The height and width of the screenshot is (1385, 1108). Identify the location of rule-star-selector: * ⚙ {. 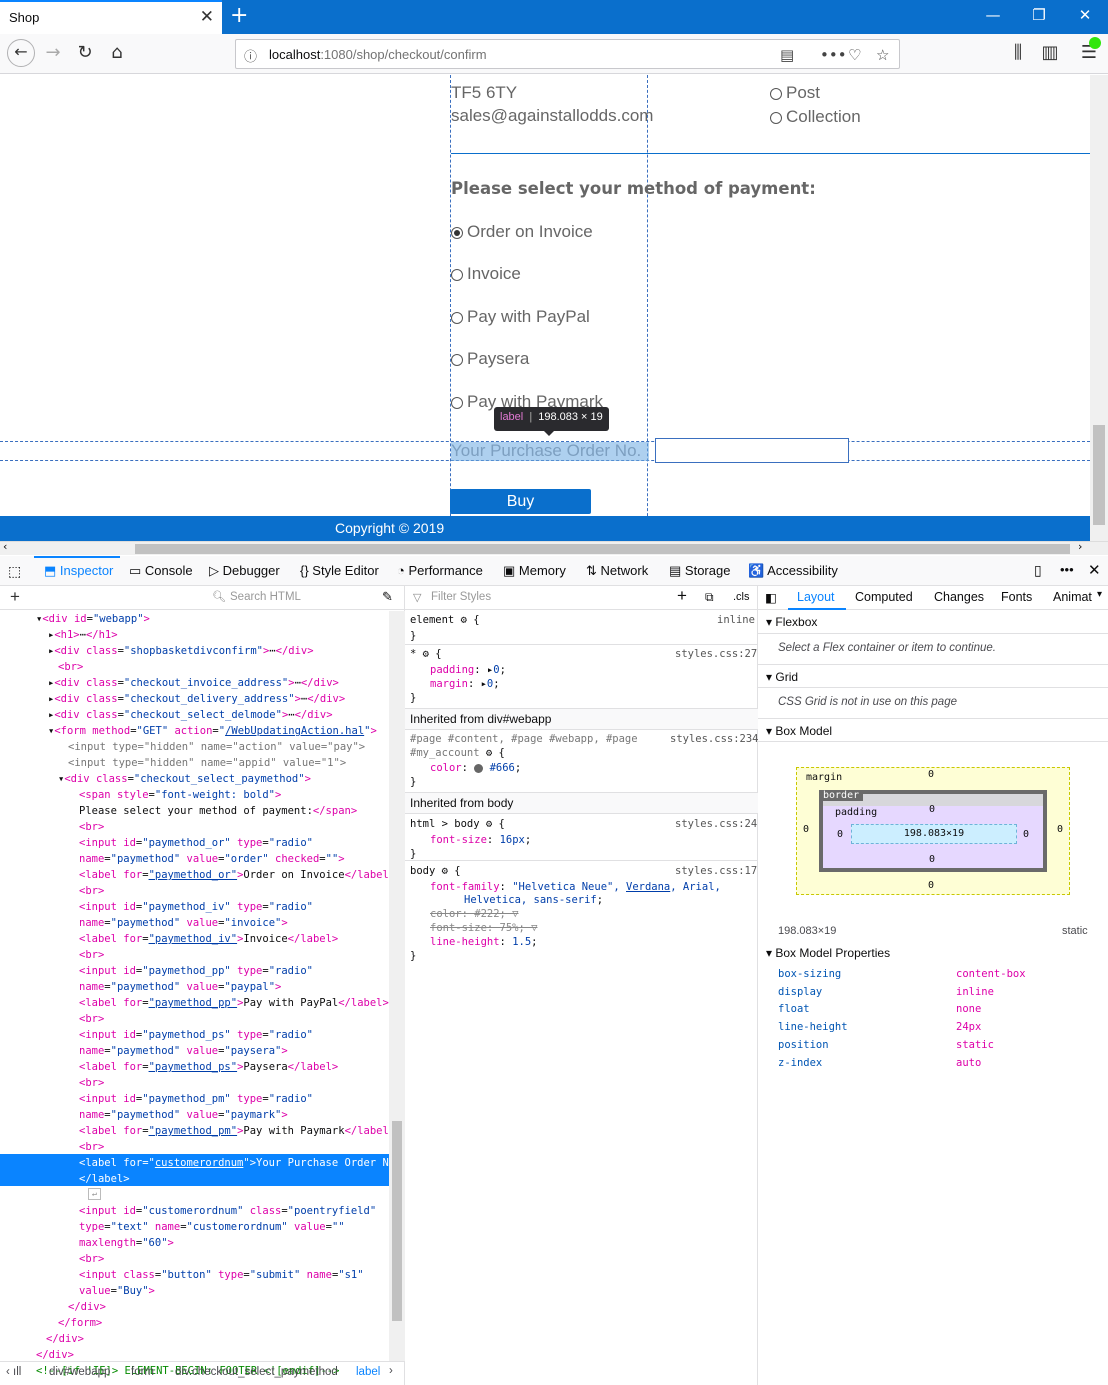
(426, 654).